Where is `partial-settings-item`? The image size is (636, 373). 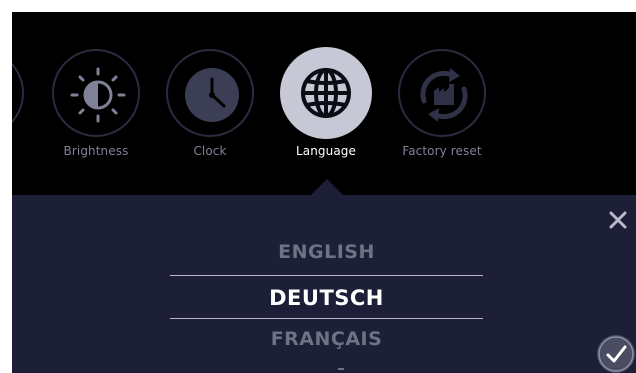
partial-settings-item is located at coordinates (18, 93).